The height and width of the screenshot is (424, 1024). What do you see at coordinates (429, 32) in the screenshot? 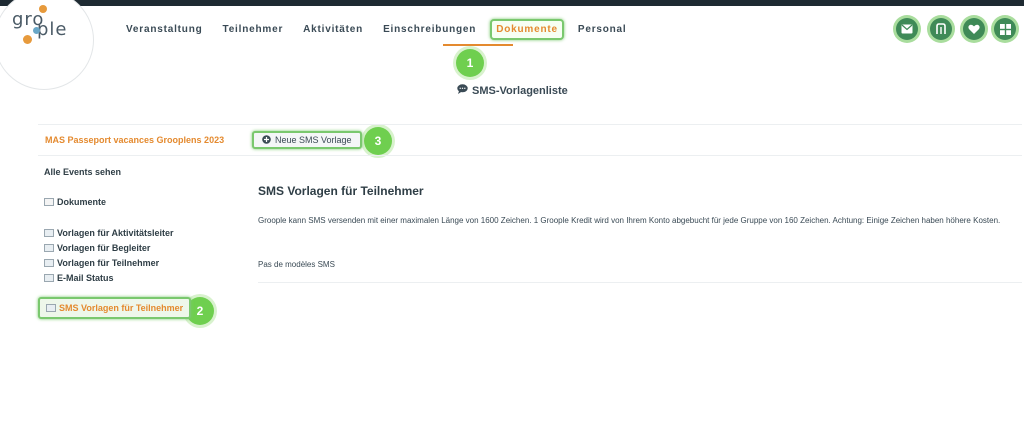
I see `nav-einschreibungen: Einschreibungen` at bounding box center [429, 32].